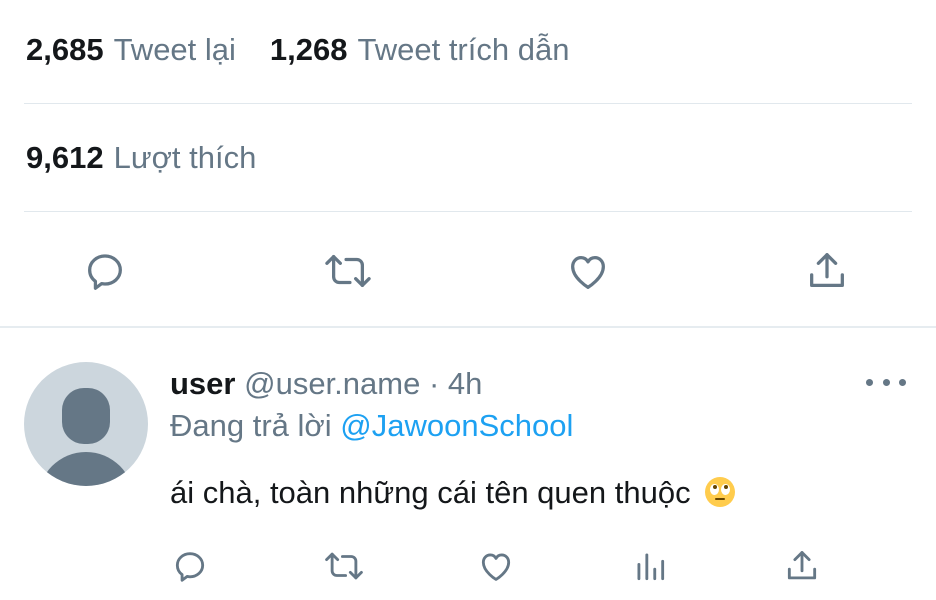 This screenshot has width=936, height=600. What do you see at coordinates (86, 416) in the screenshot?
I see `avatar-head` at bounding box center [86, 416].